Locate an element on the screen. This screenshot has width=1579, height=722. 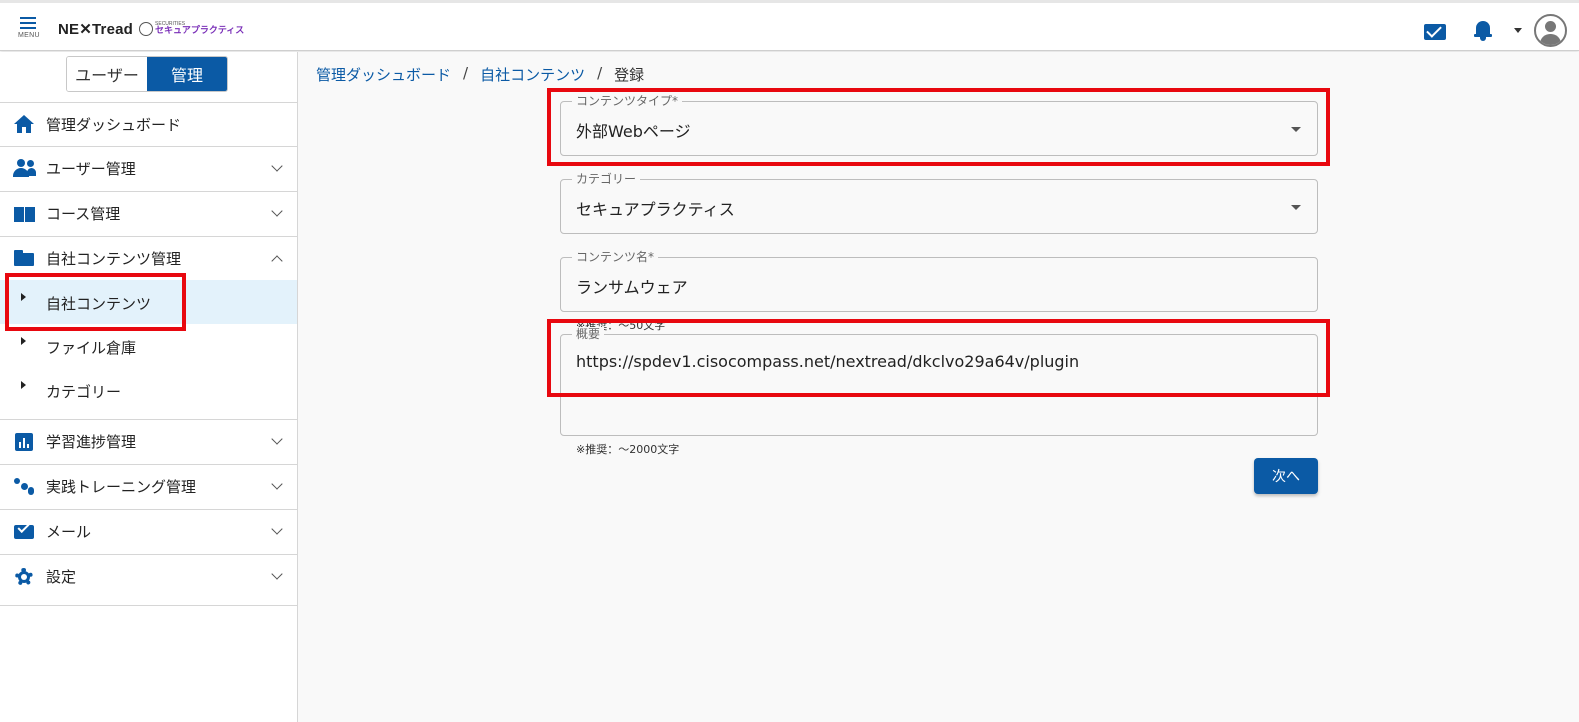
sidebar-item-practical-training: 実践トレーニング管理 is located at coordinates (148, 486).